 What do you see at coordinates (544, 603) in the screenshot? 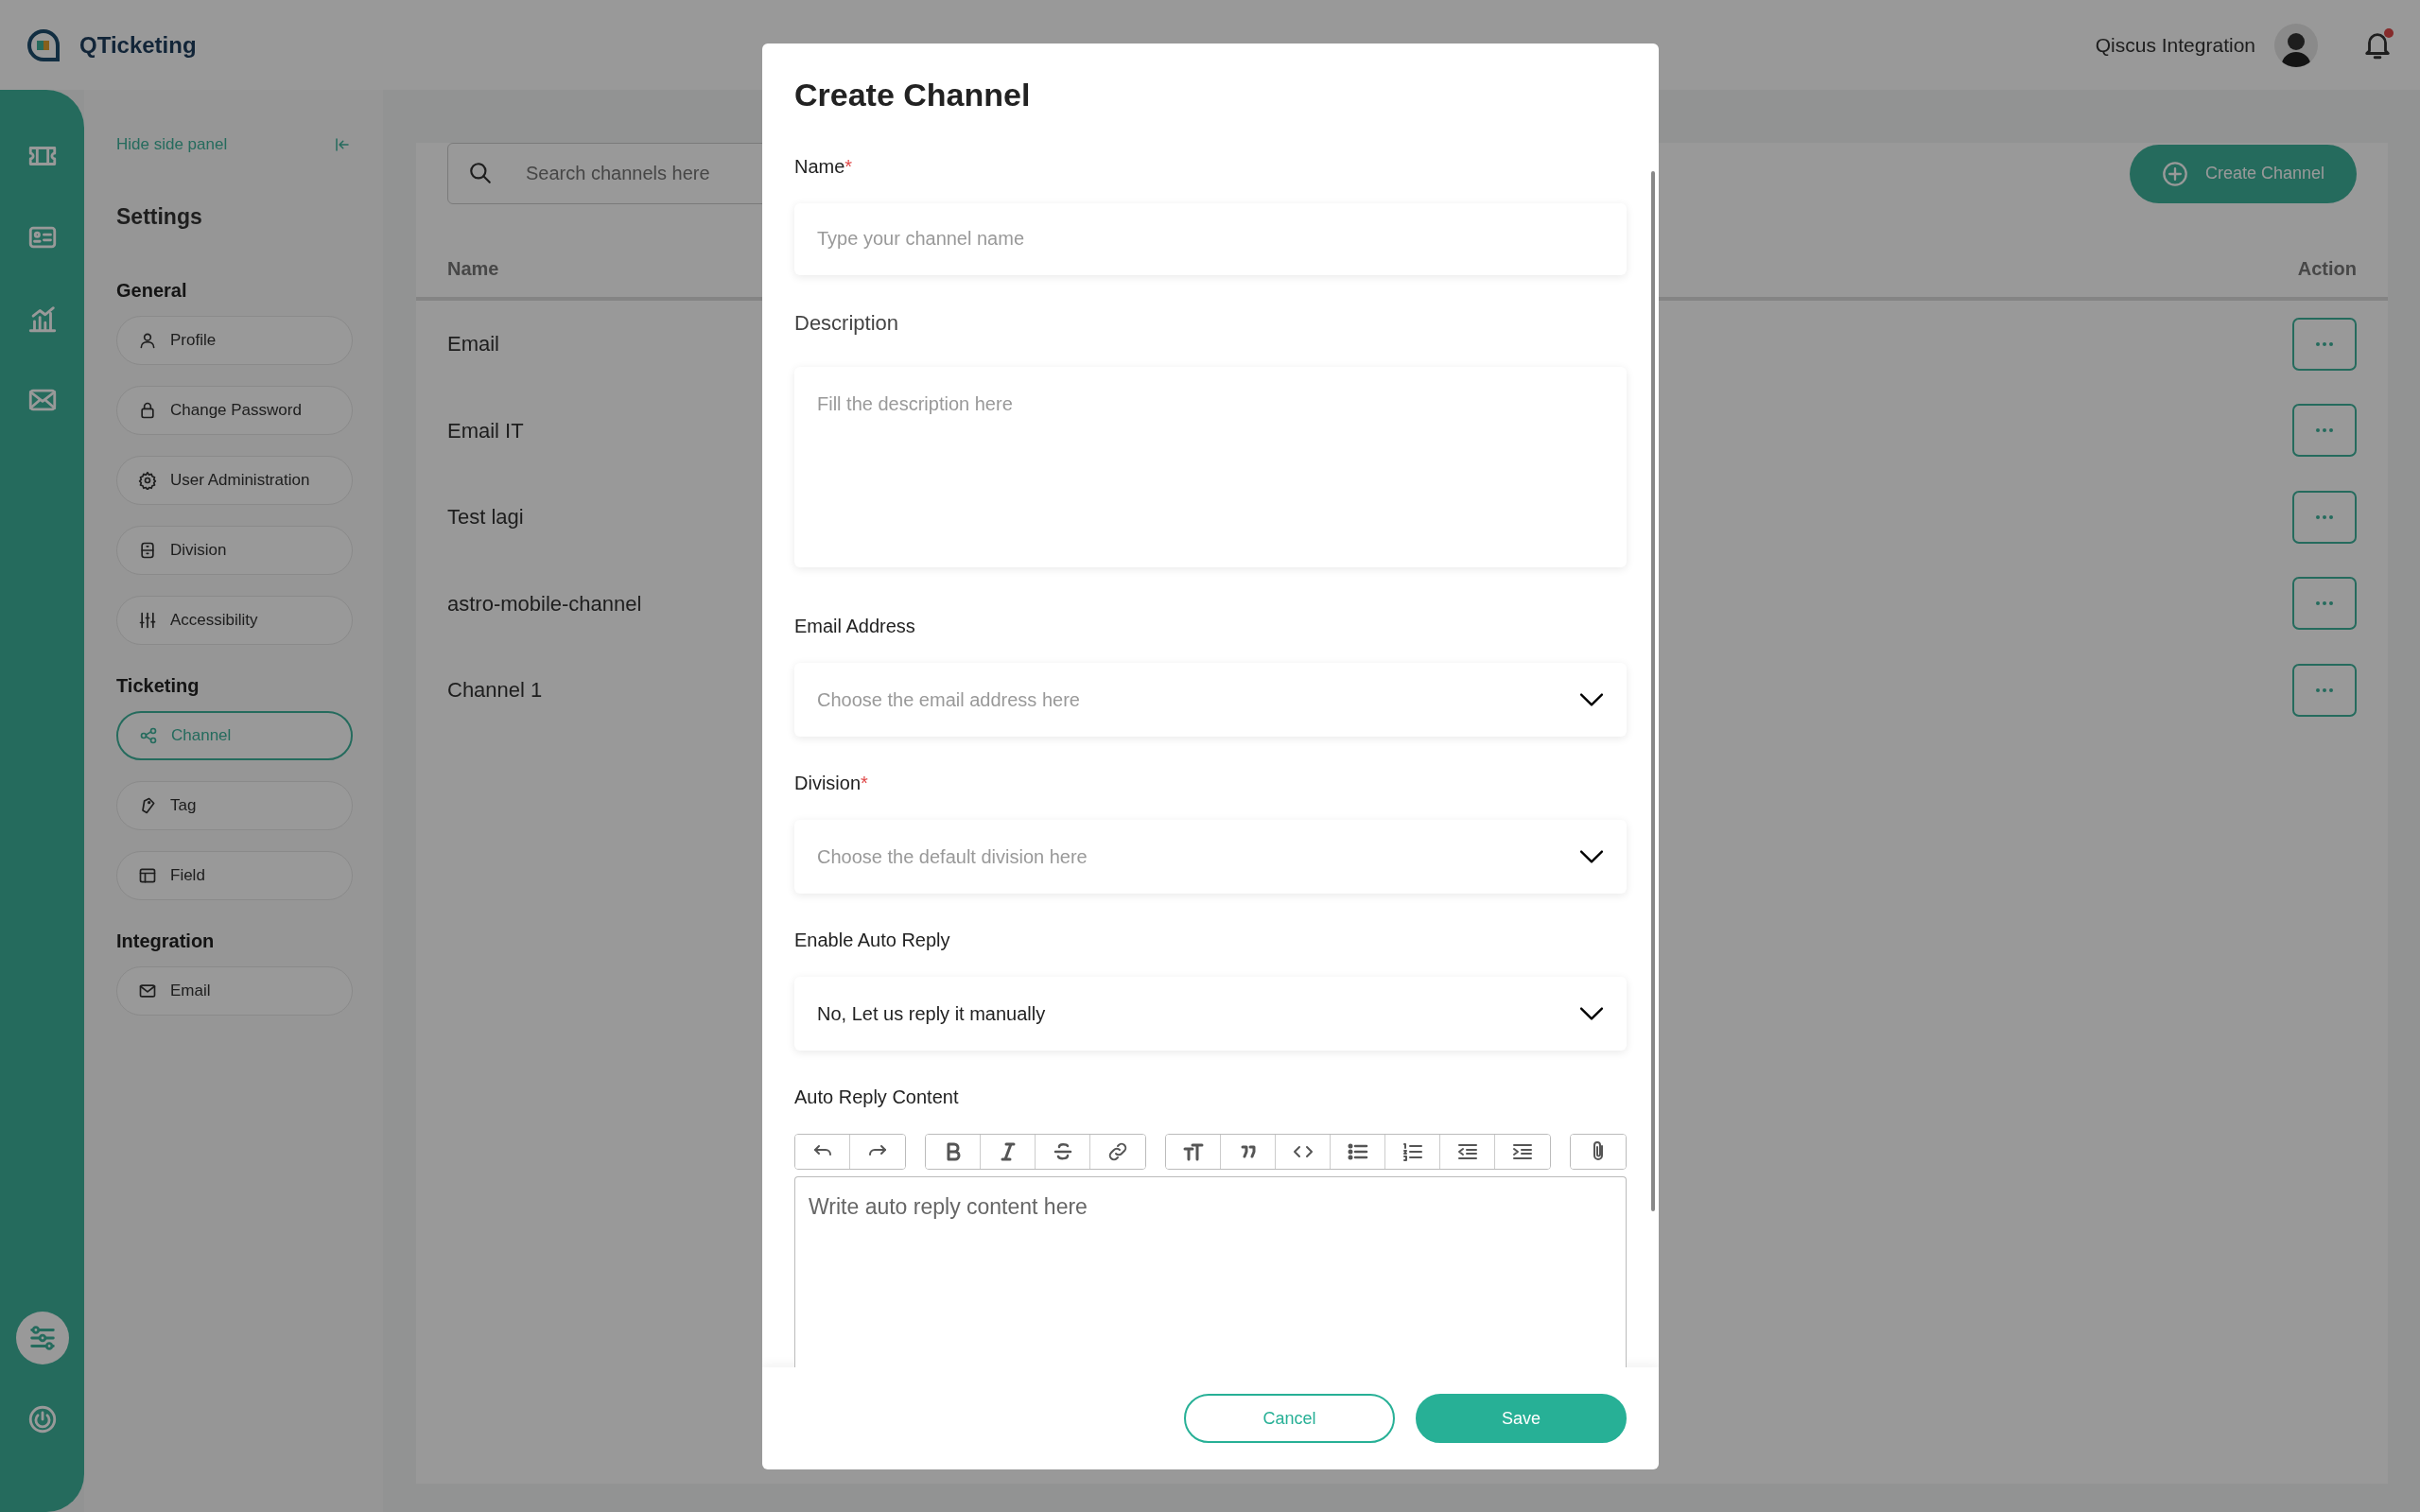
I see `table-cell-text: astro-mobile-channel` at bounding box center [544, 603].